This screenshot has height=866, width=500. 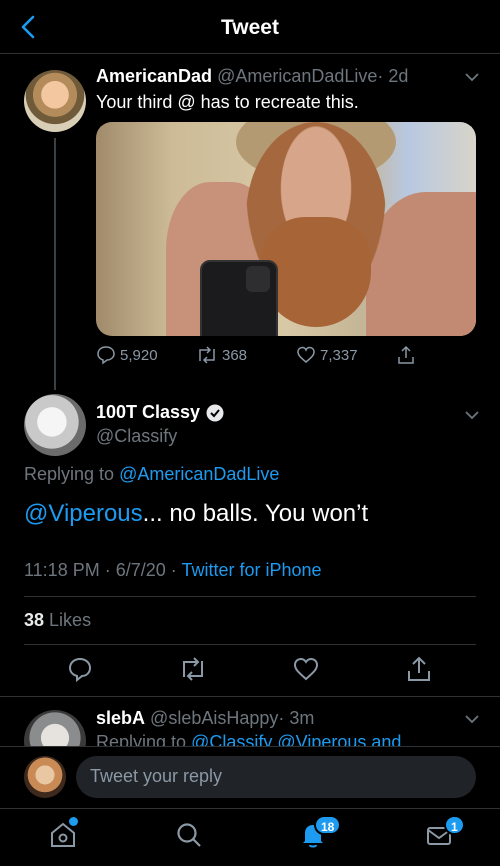 I want to click on likes-summary: 38 Likes, so click(x=57, y=620).